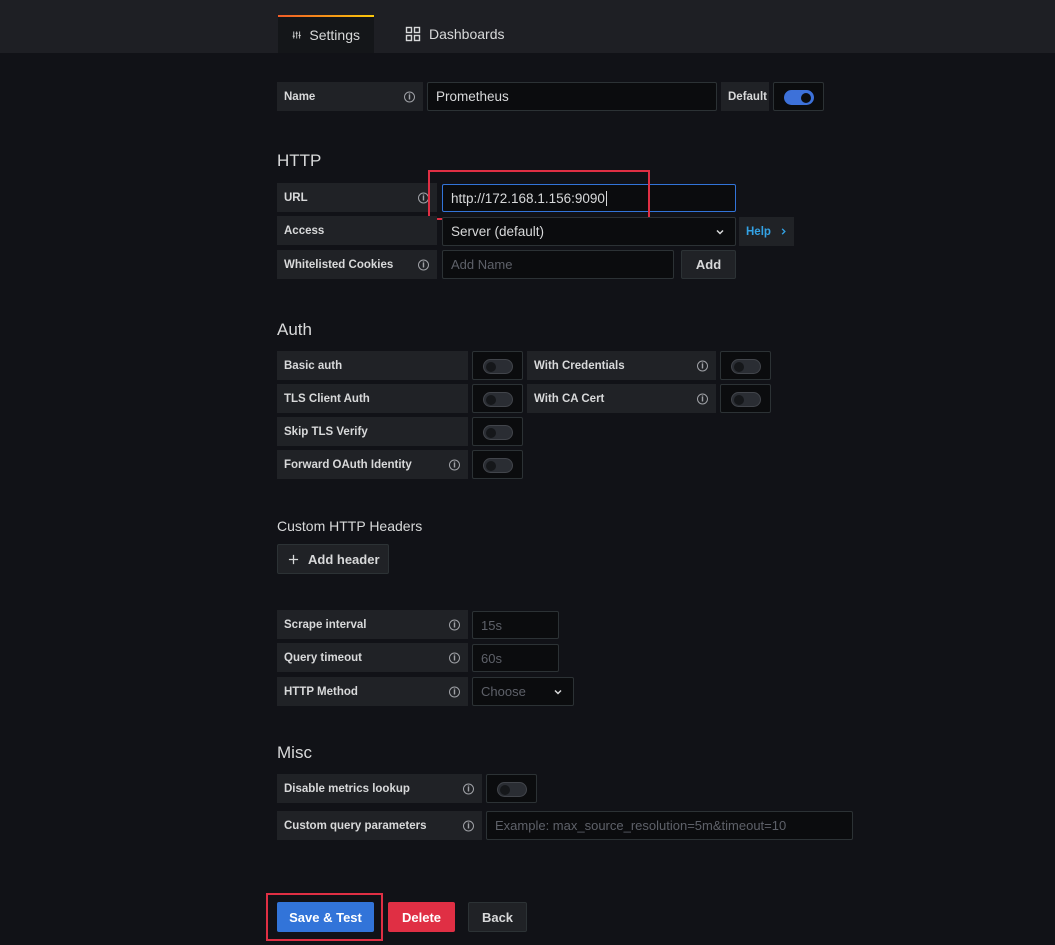 Image resolution: width=1055 pixels, height=945 pixels. Describe the element at coordinates (348, 464) in the screenshot. I see `forward-oauth-text: Forward OAuth Identity` at that location.